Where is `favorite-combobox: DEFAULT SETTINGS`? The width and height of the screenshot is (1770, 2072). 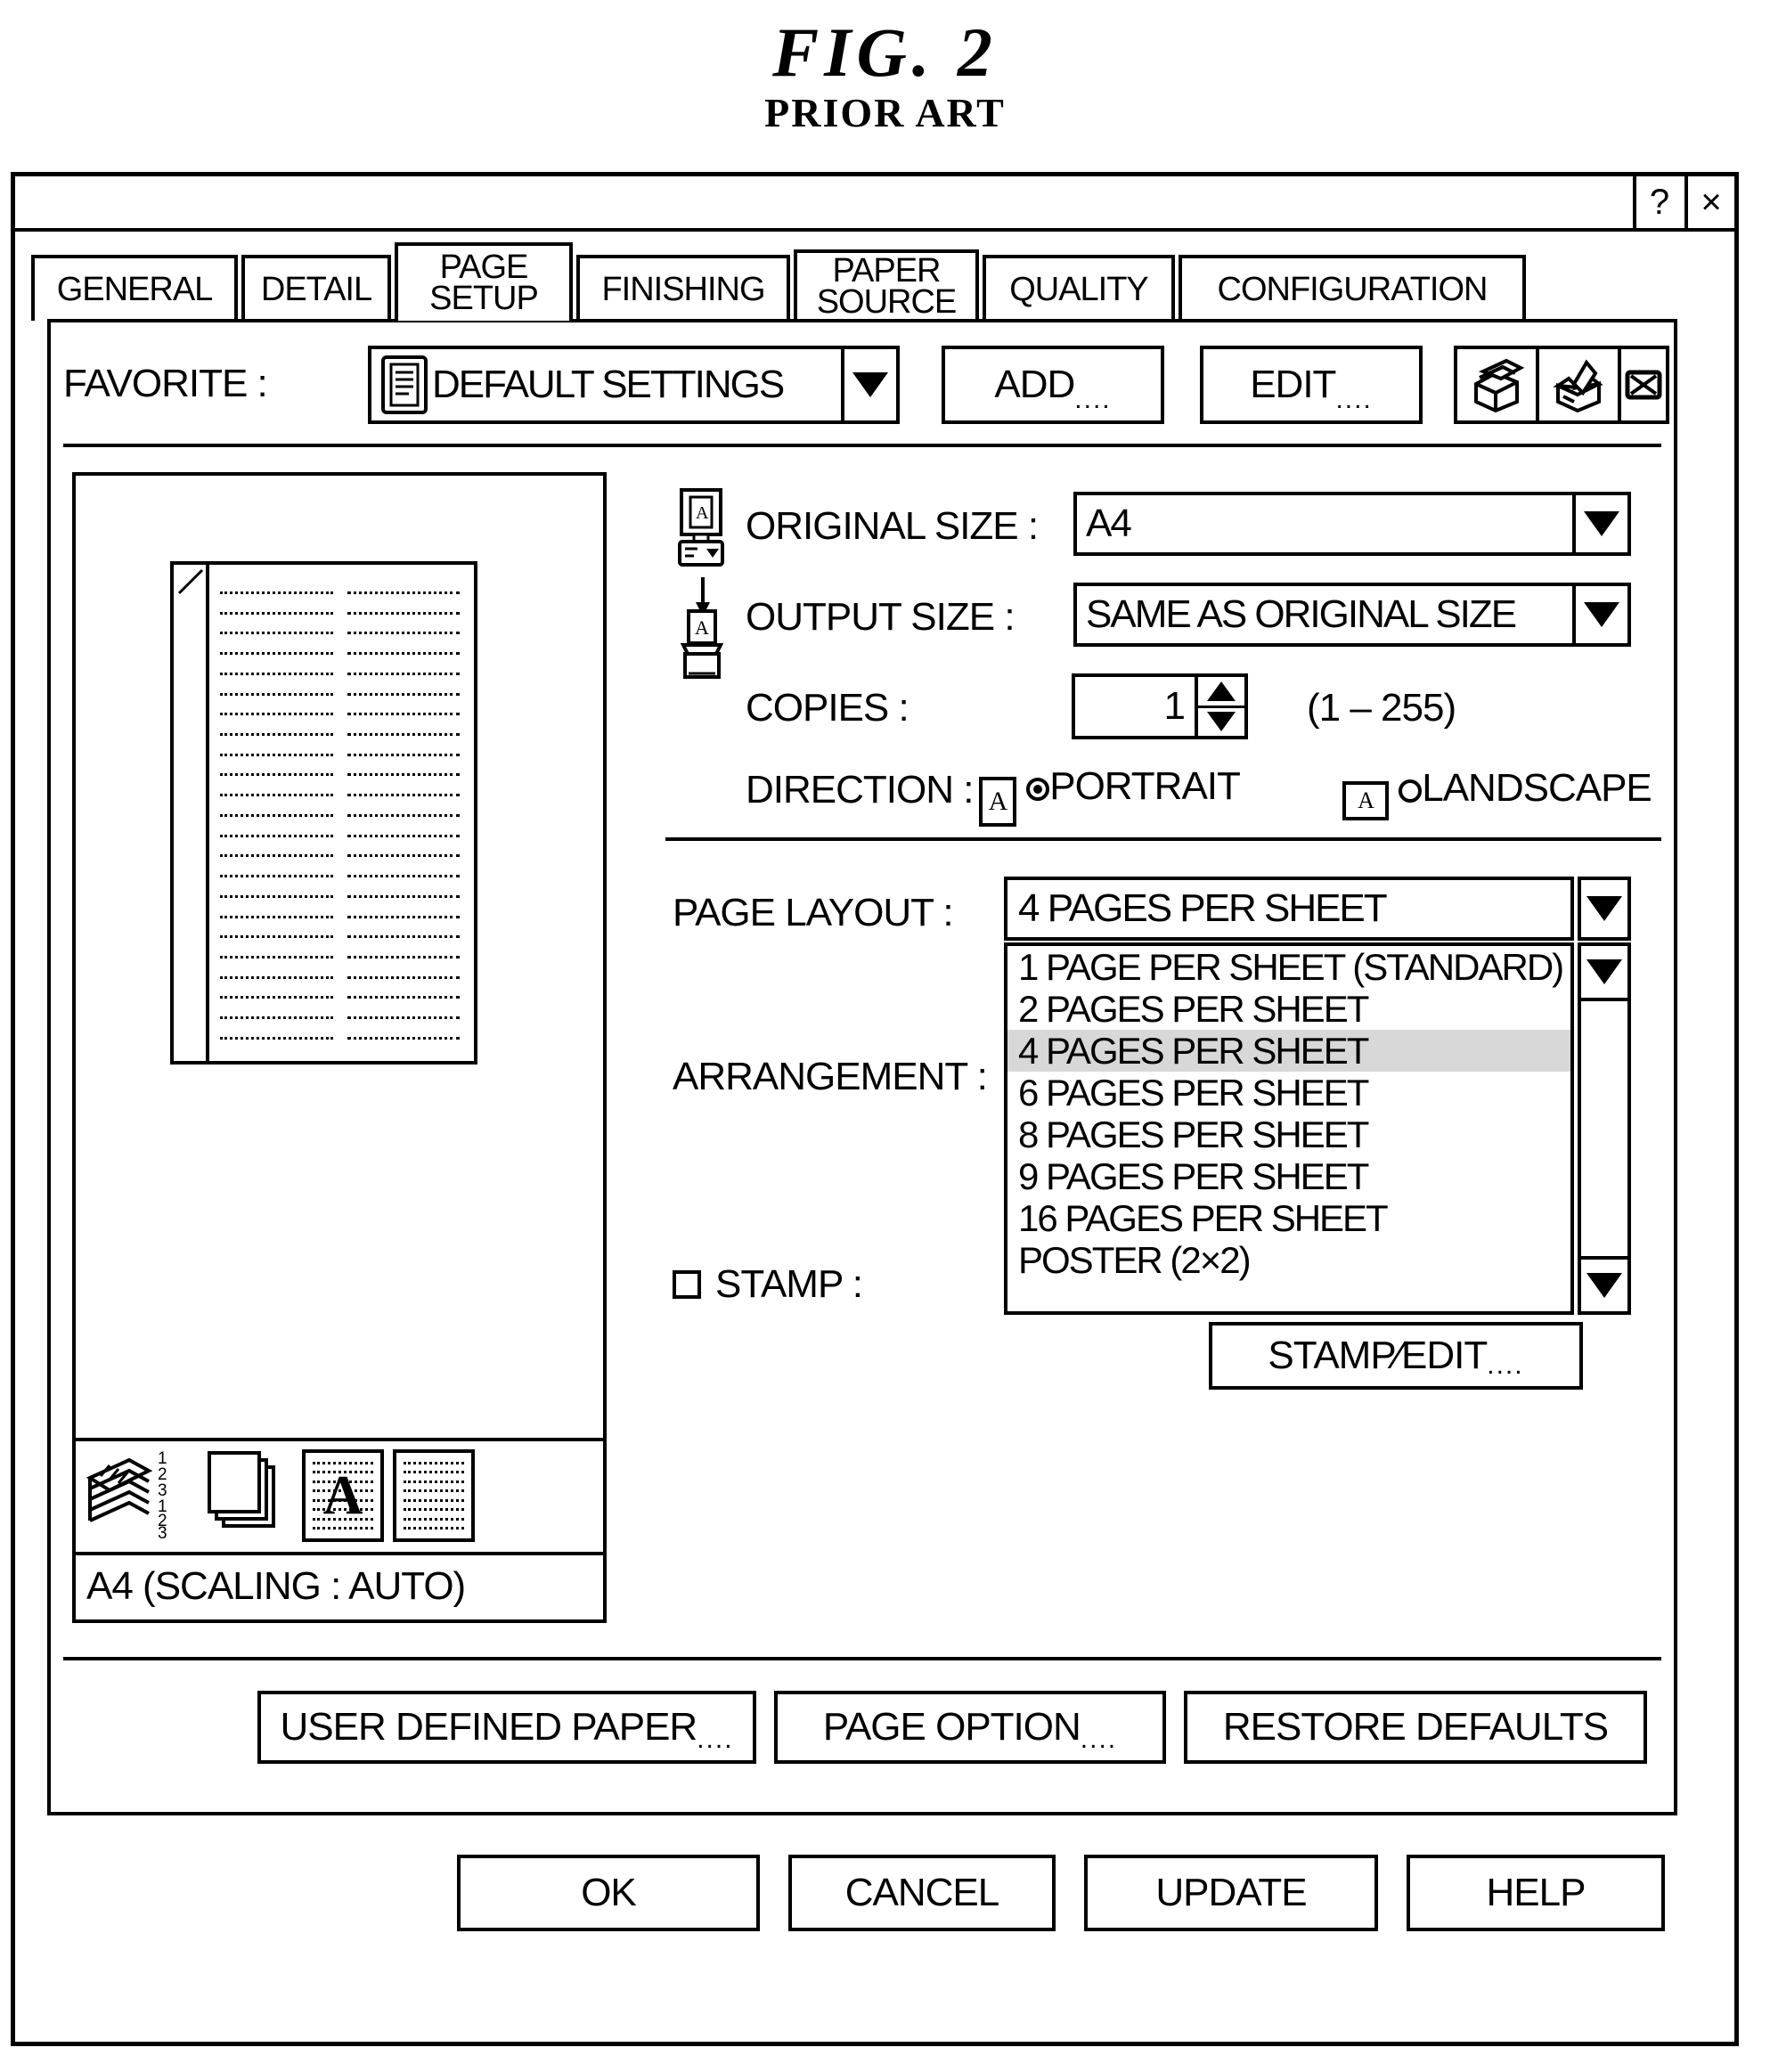
favorite-combobox: DEFAULT SETTINGS is located at coordinates (634, 385).